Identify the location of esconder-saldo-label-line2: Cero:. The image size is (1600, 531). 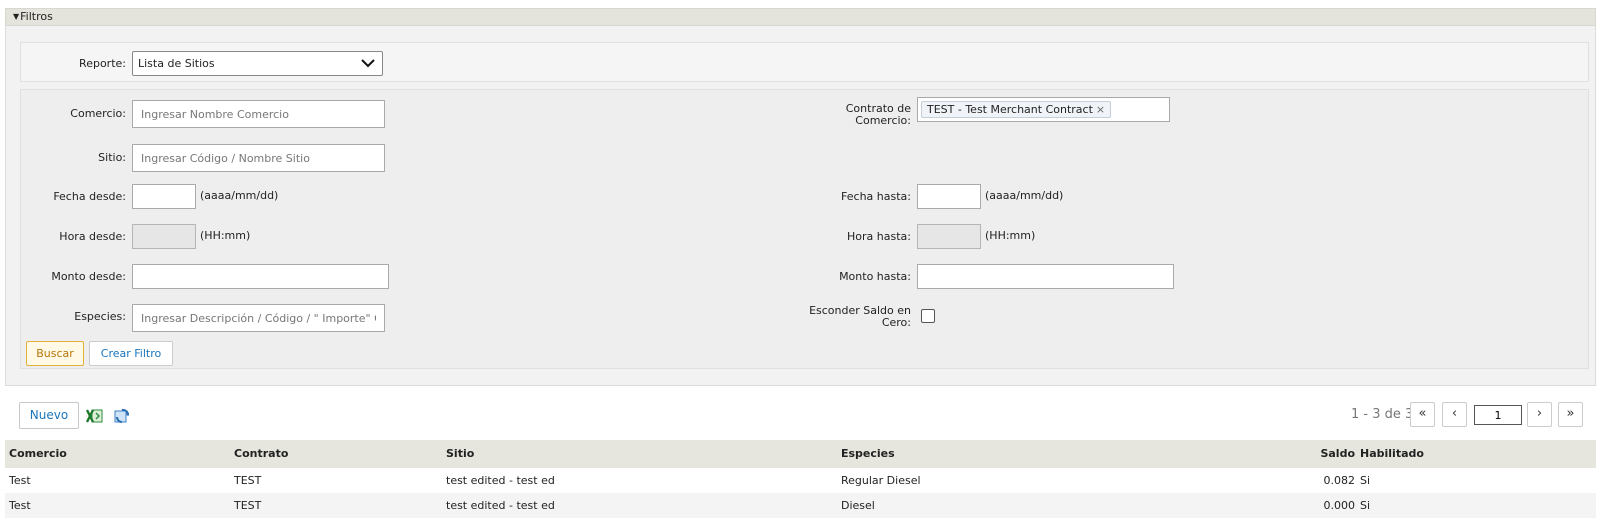
(896, 322).